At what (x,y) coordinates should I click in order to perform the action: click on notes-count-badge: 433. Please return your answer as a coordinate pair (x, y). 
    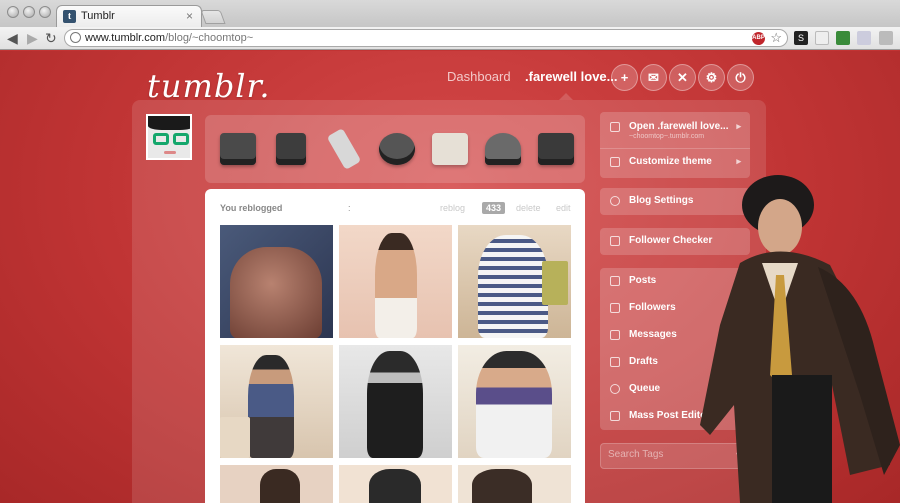
    Looking at the image, I should click on (494, 208).